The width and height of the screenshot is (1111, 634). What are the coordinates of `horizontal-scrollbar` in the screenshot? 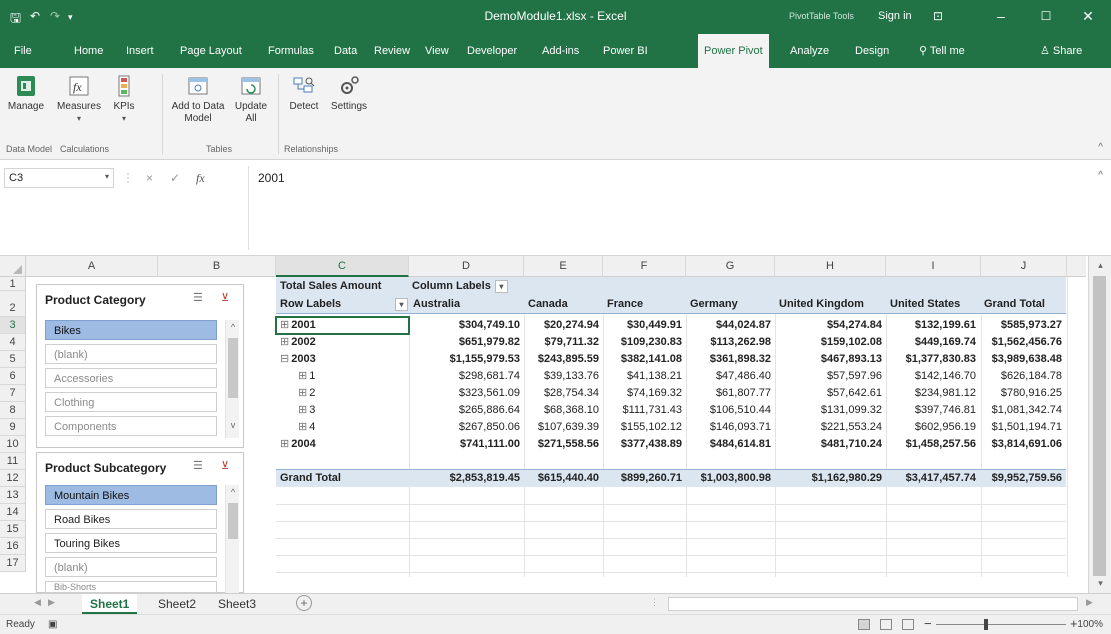 It's located at (873, 604).